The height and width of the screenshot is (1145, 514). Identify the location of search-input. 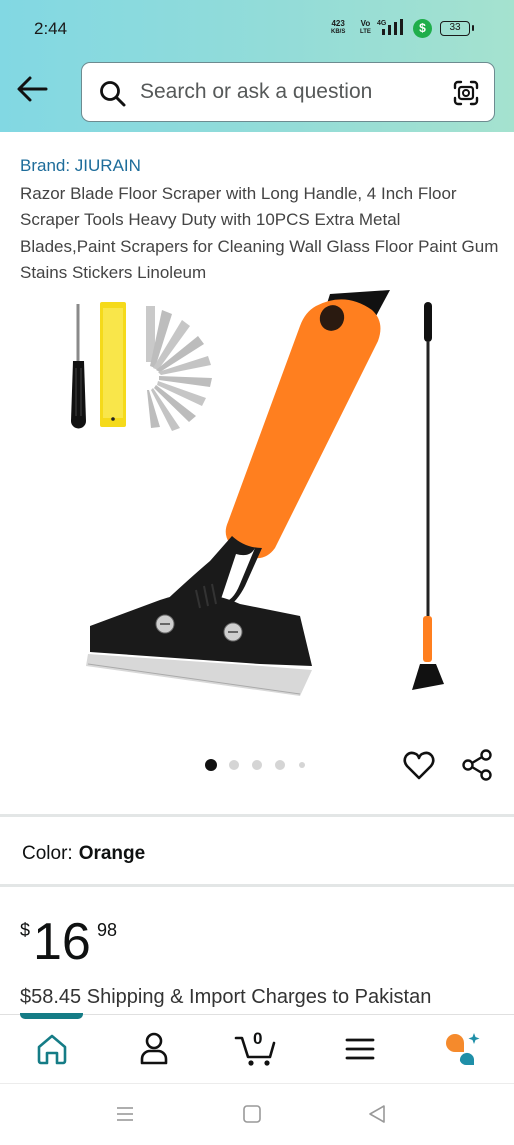
(290, 92).